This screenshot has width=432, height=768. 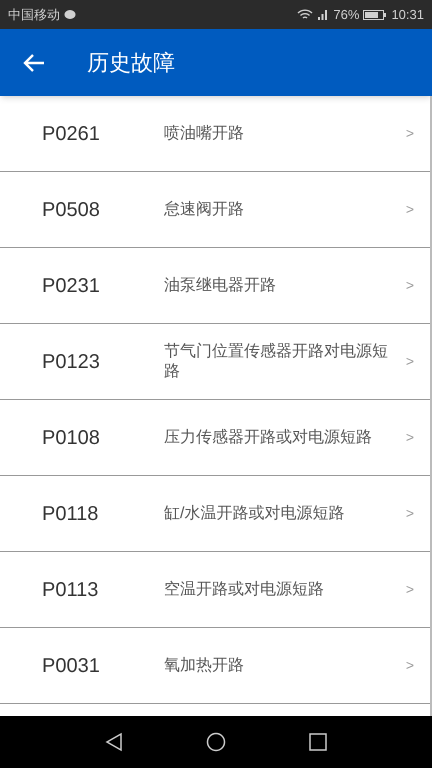 What do you see at coordinates (305, 14) in the screenshot?
I see `wifi-icon` at bounding box center [305, 14].